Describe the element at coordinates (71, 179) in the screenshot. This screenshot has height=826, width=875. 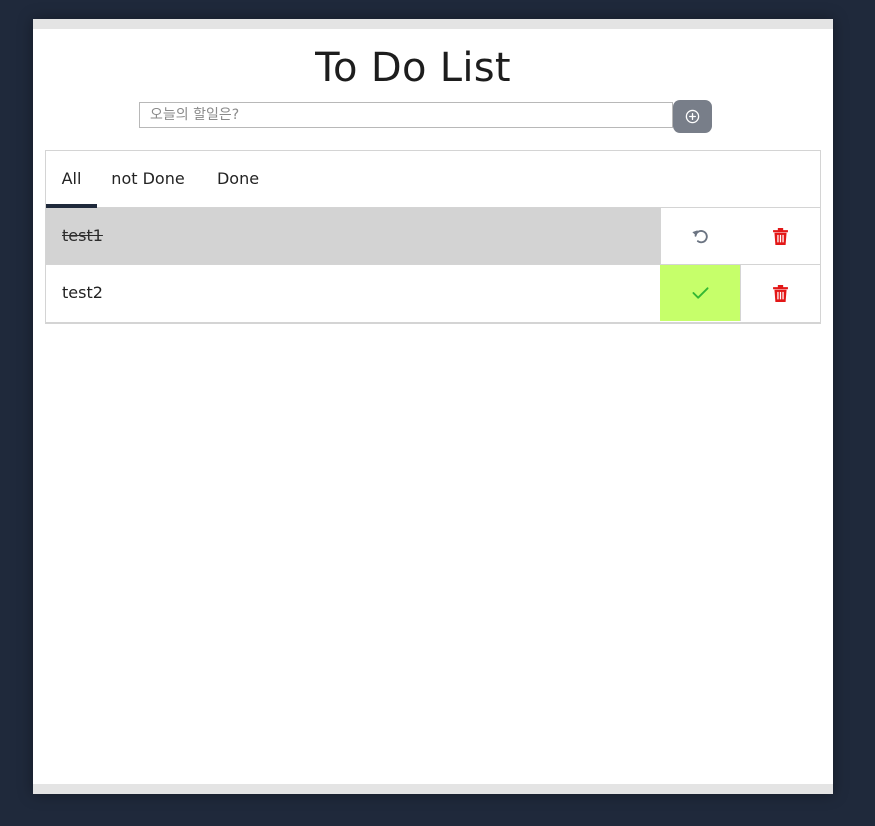
I see `tab-all: All` at that location.